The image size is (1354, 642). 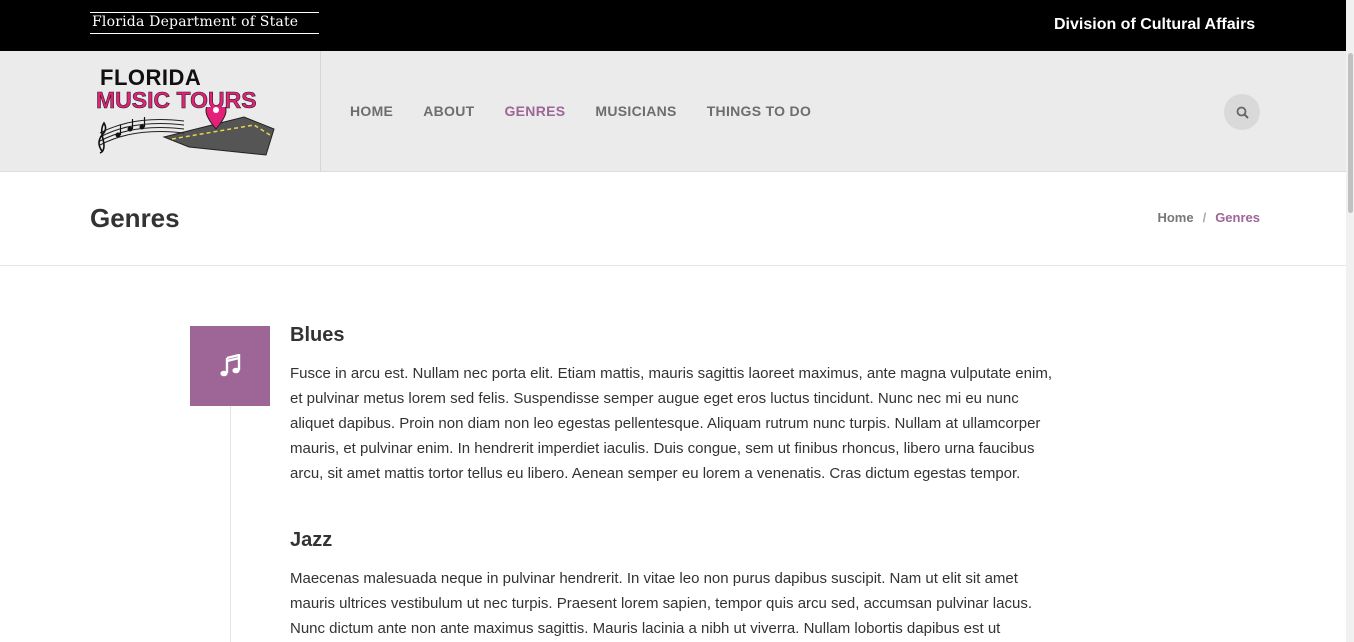 What do you see at coordinates (1350, 133) in the screenshot?
I see `scrollbar-thumb` at bounding box center [1350, 133].